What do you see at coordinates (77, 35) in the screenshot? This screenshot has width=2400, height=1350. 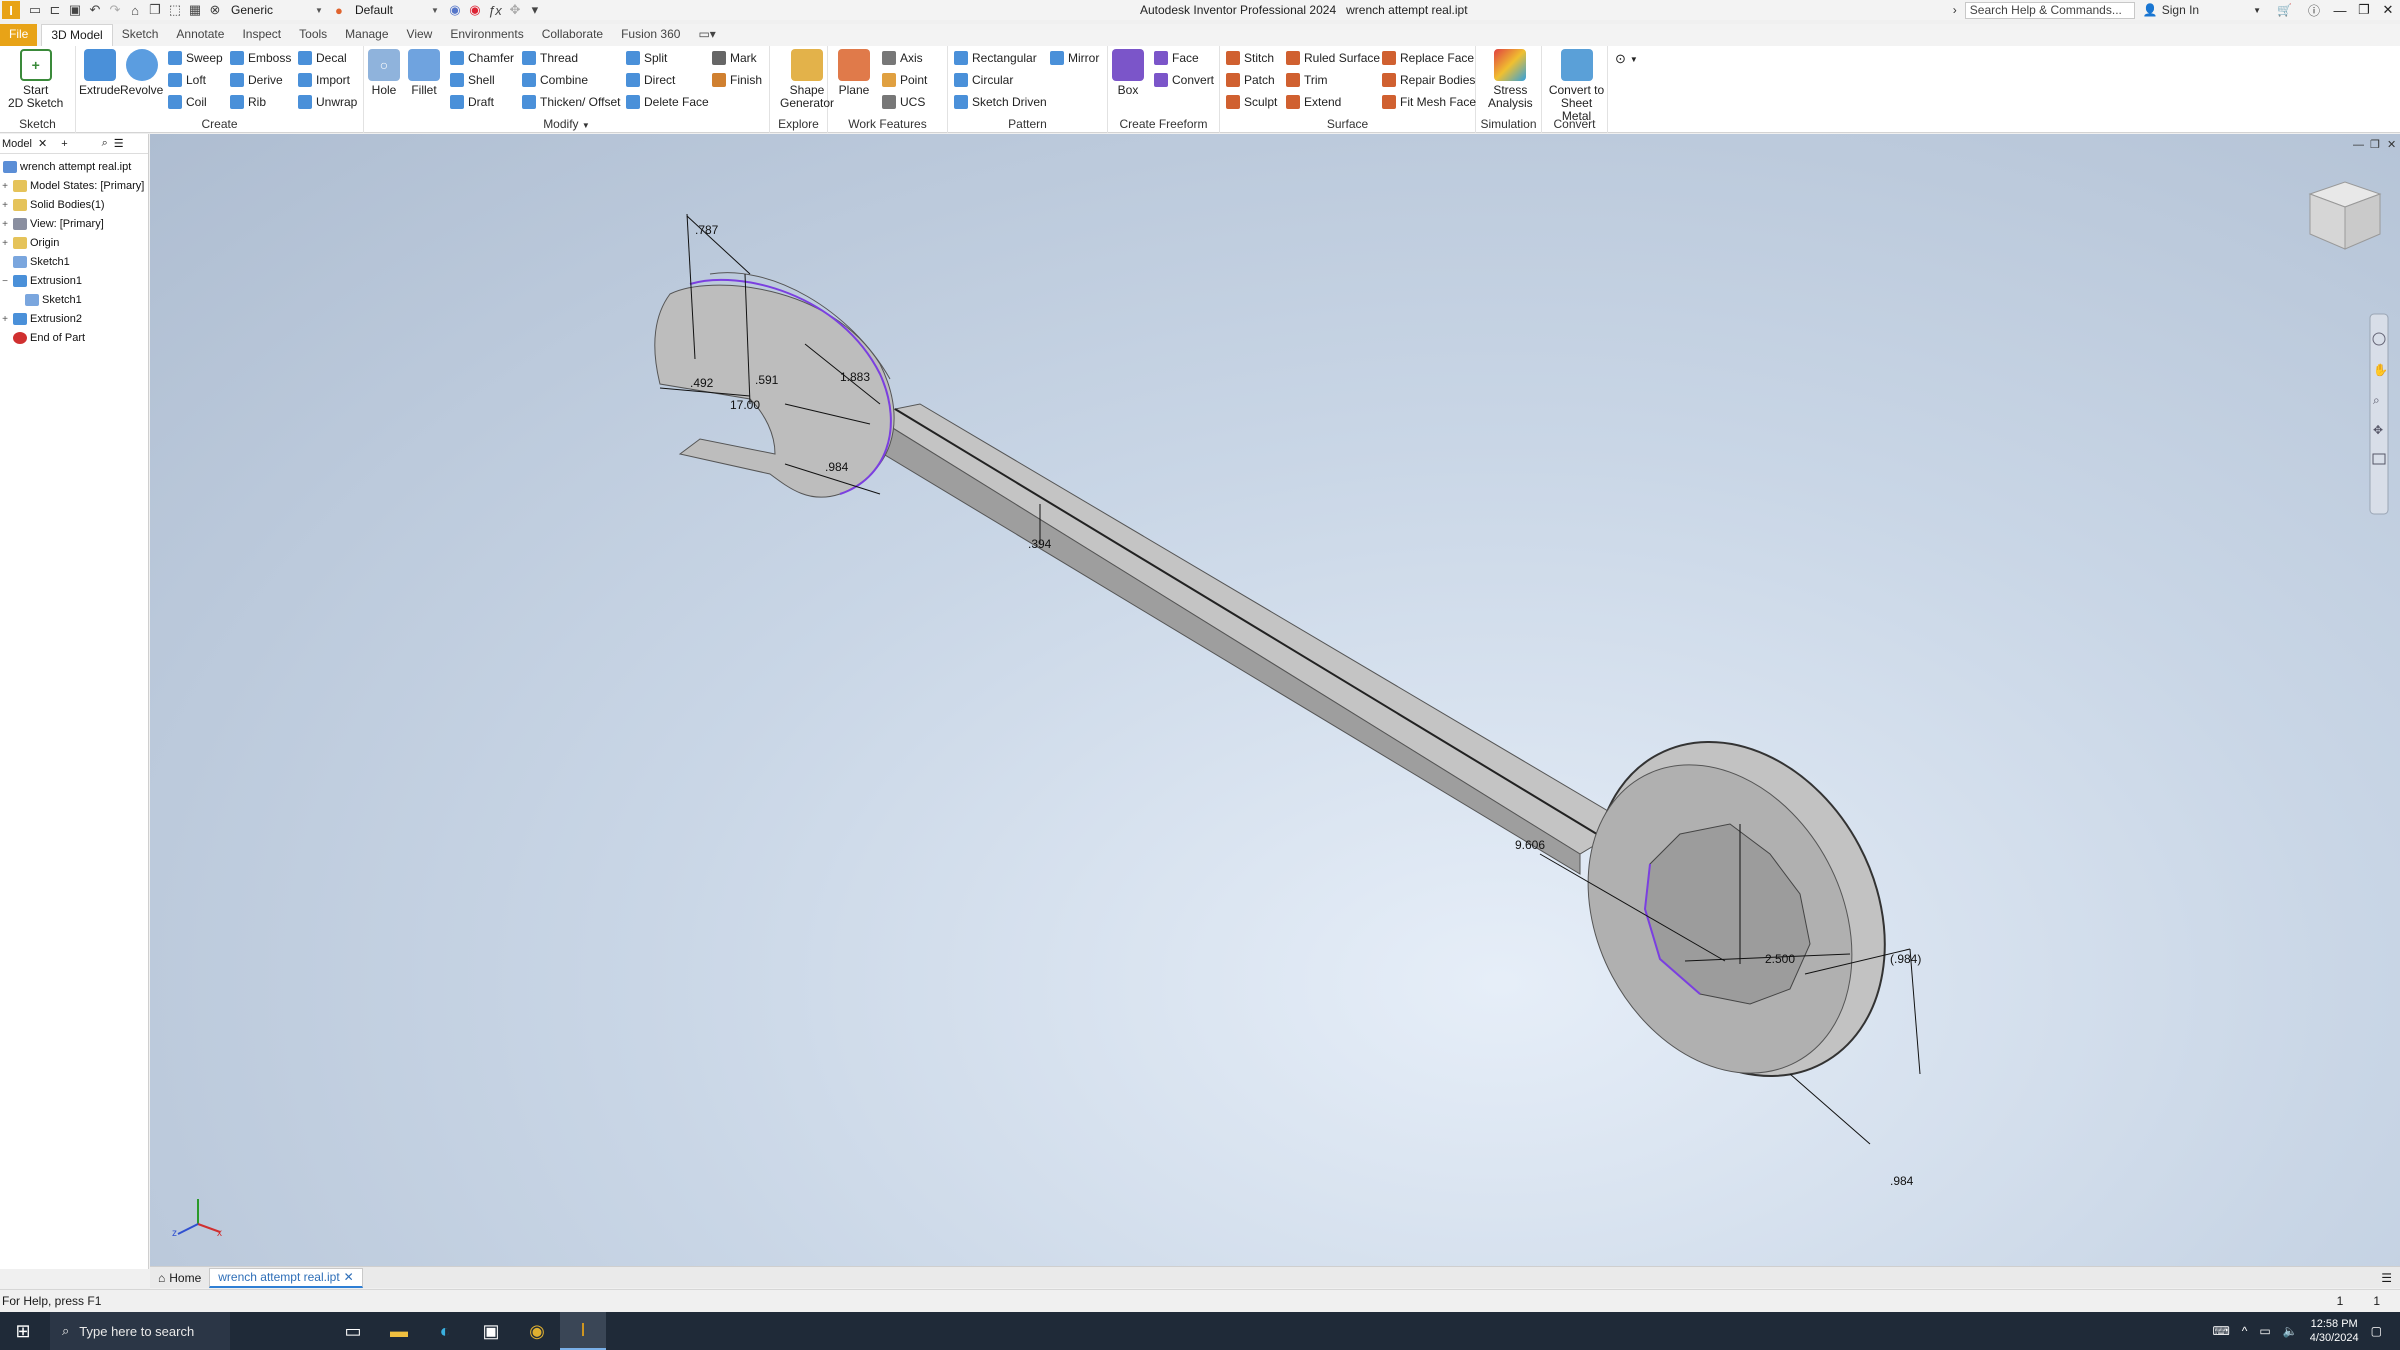 I see `tab-3d-model: 3D Model` at bounding box center [77, 35].